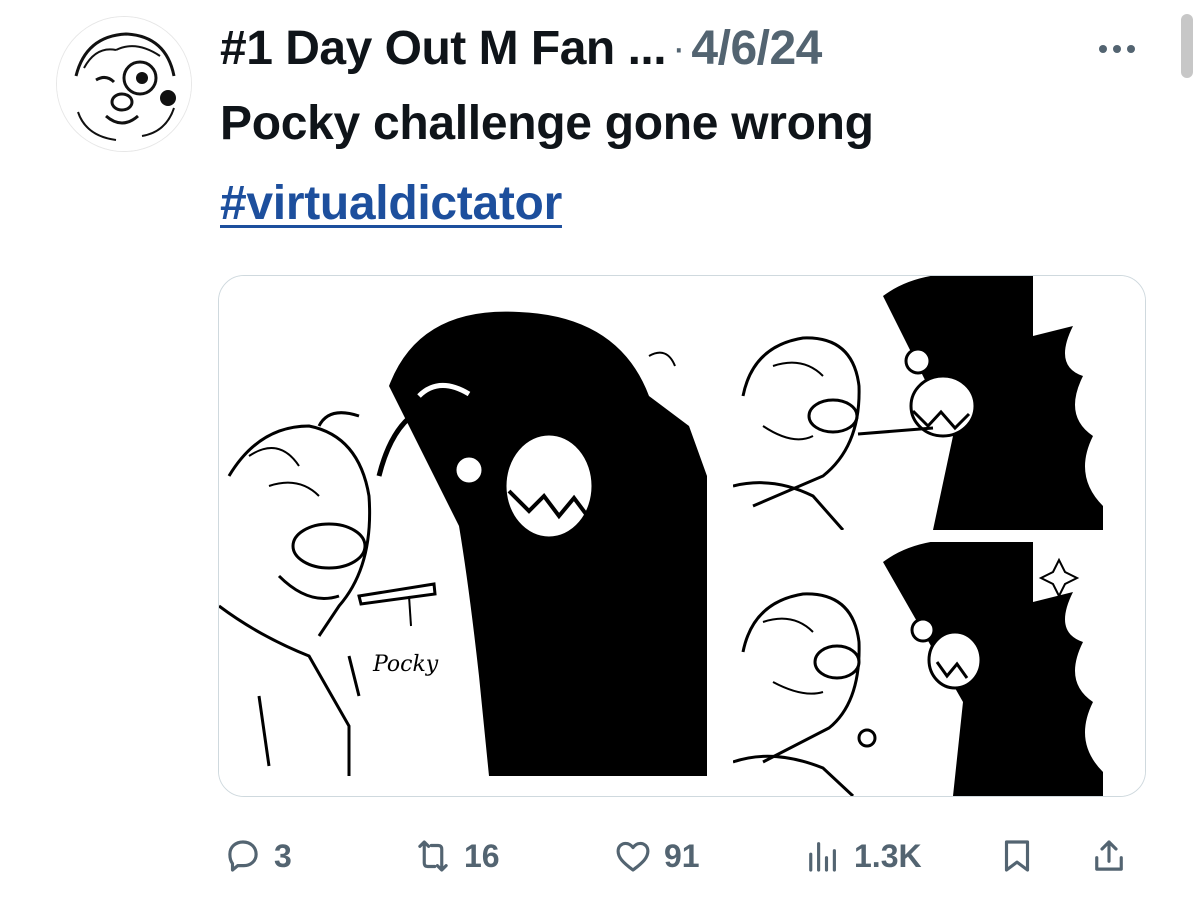 This screenshot has height=900, width=1200. Describe the element at coordinates (283, 855) in the screenshot. I see `reply-count: 3` at that location.